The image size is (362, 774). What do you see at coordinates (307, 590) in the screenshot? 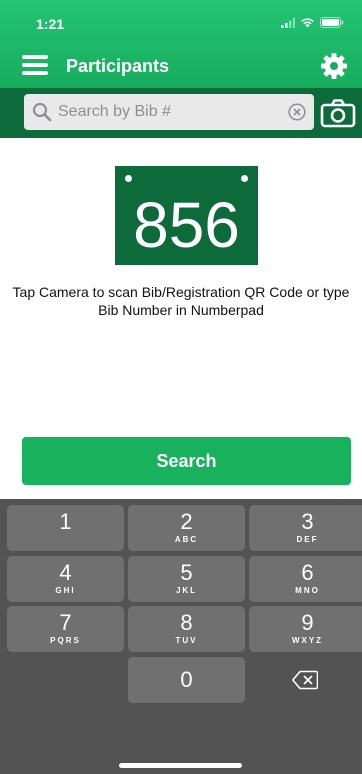
I see `key-letters: MNO` at bounding box center [307, 590].